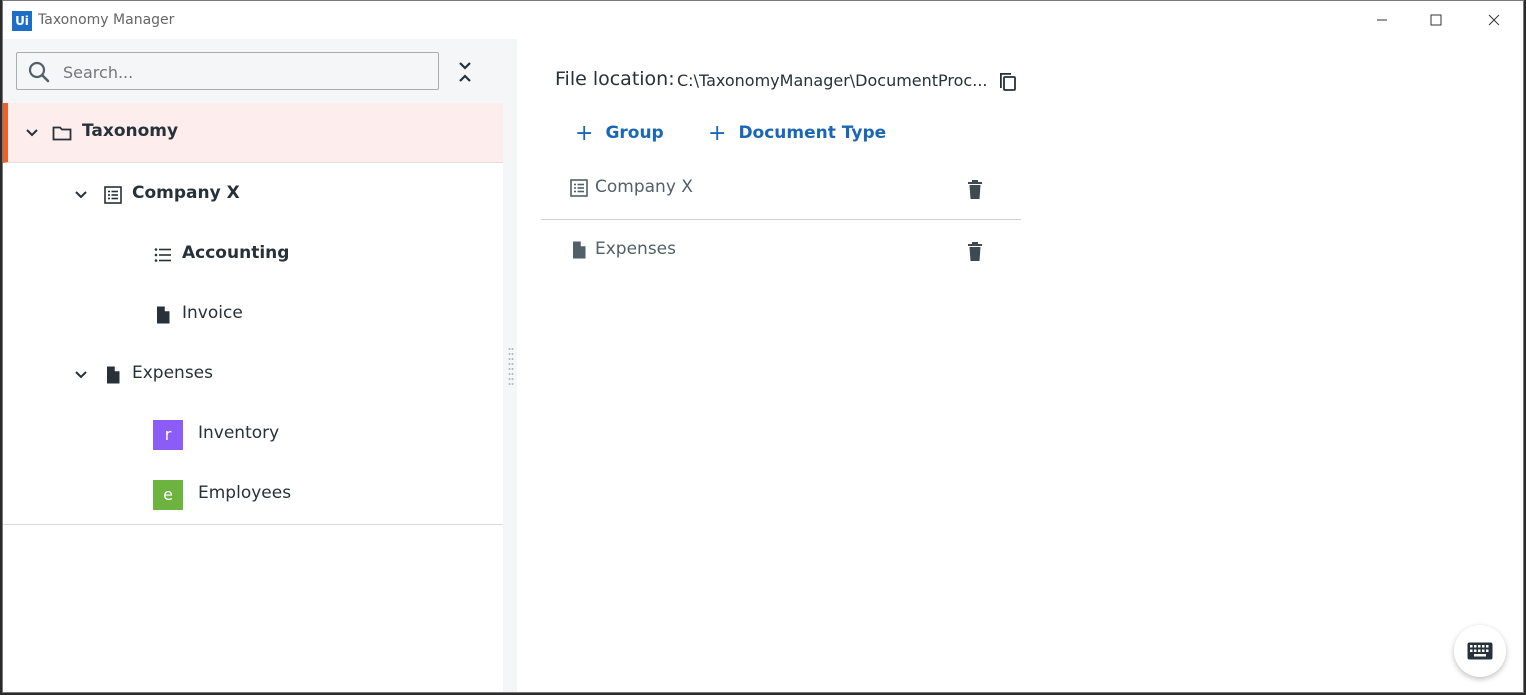 Image resolution: width=1526 pixels, height=695 pixels. I want to click on tree-item-company-x: Company X, so click(253, 195).